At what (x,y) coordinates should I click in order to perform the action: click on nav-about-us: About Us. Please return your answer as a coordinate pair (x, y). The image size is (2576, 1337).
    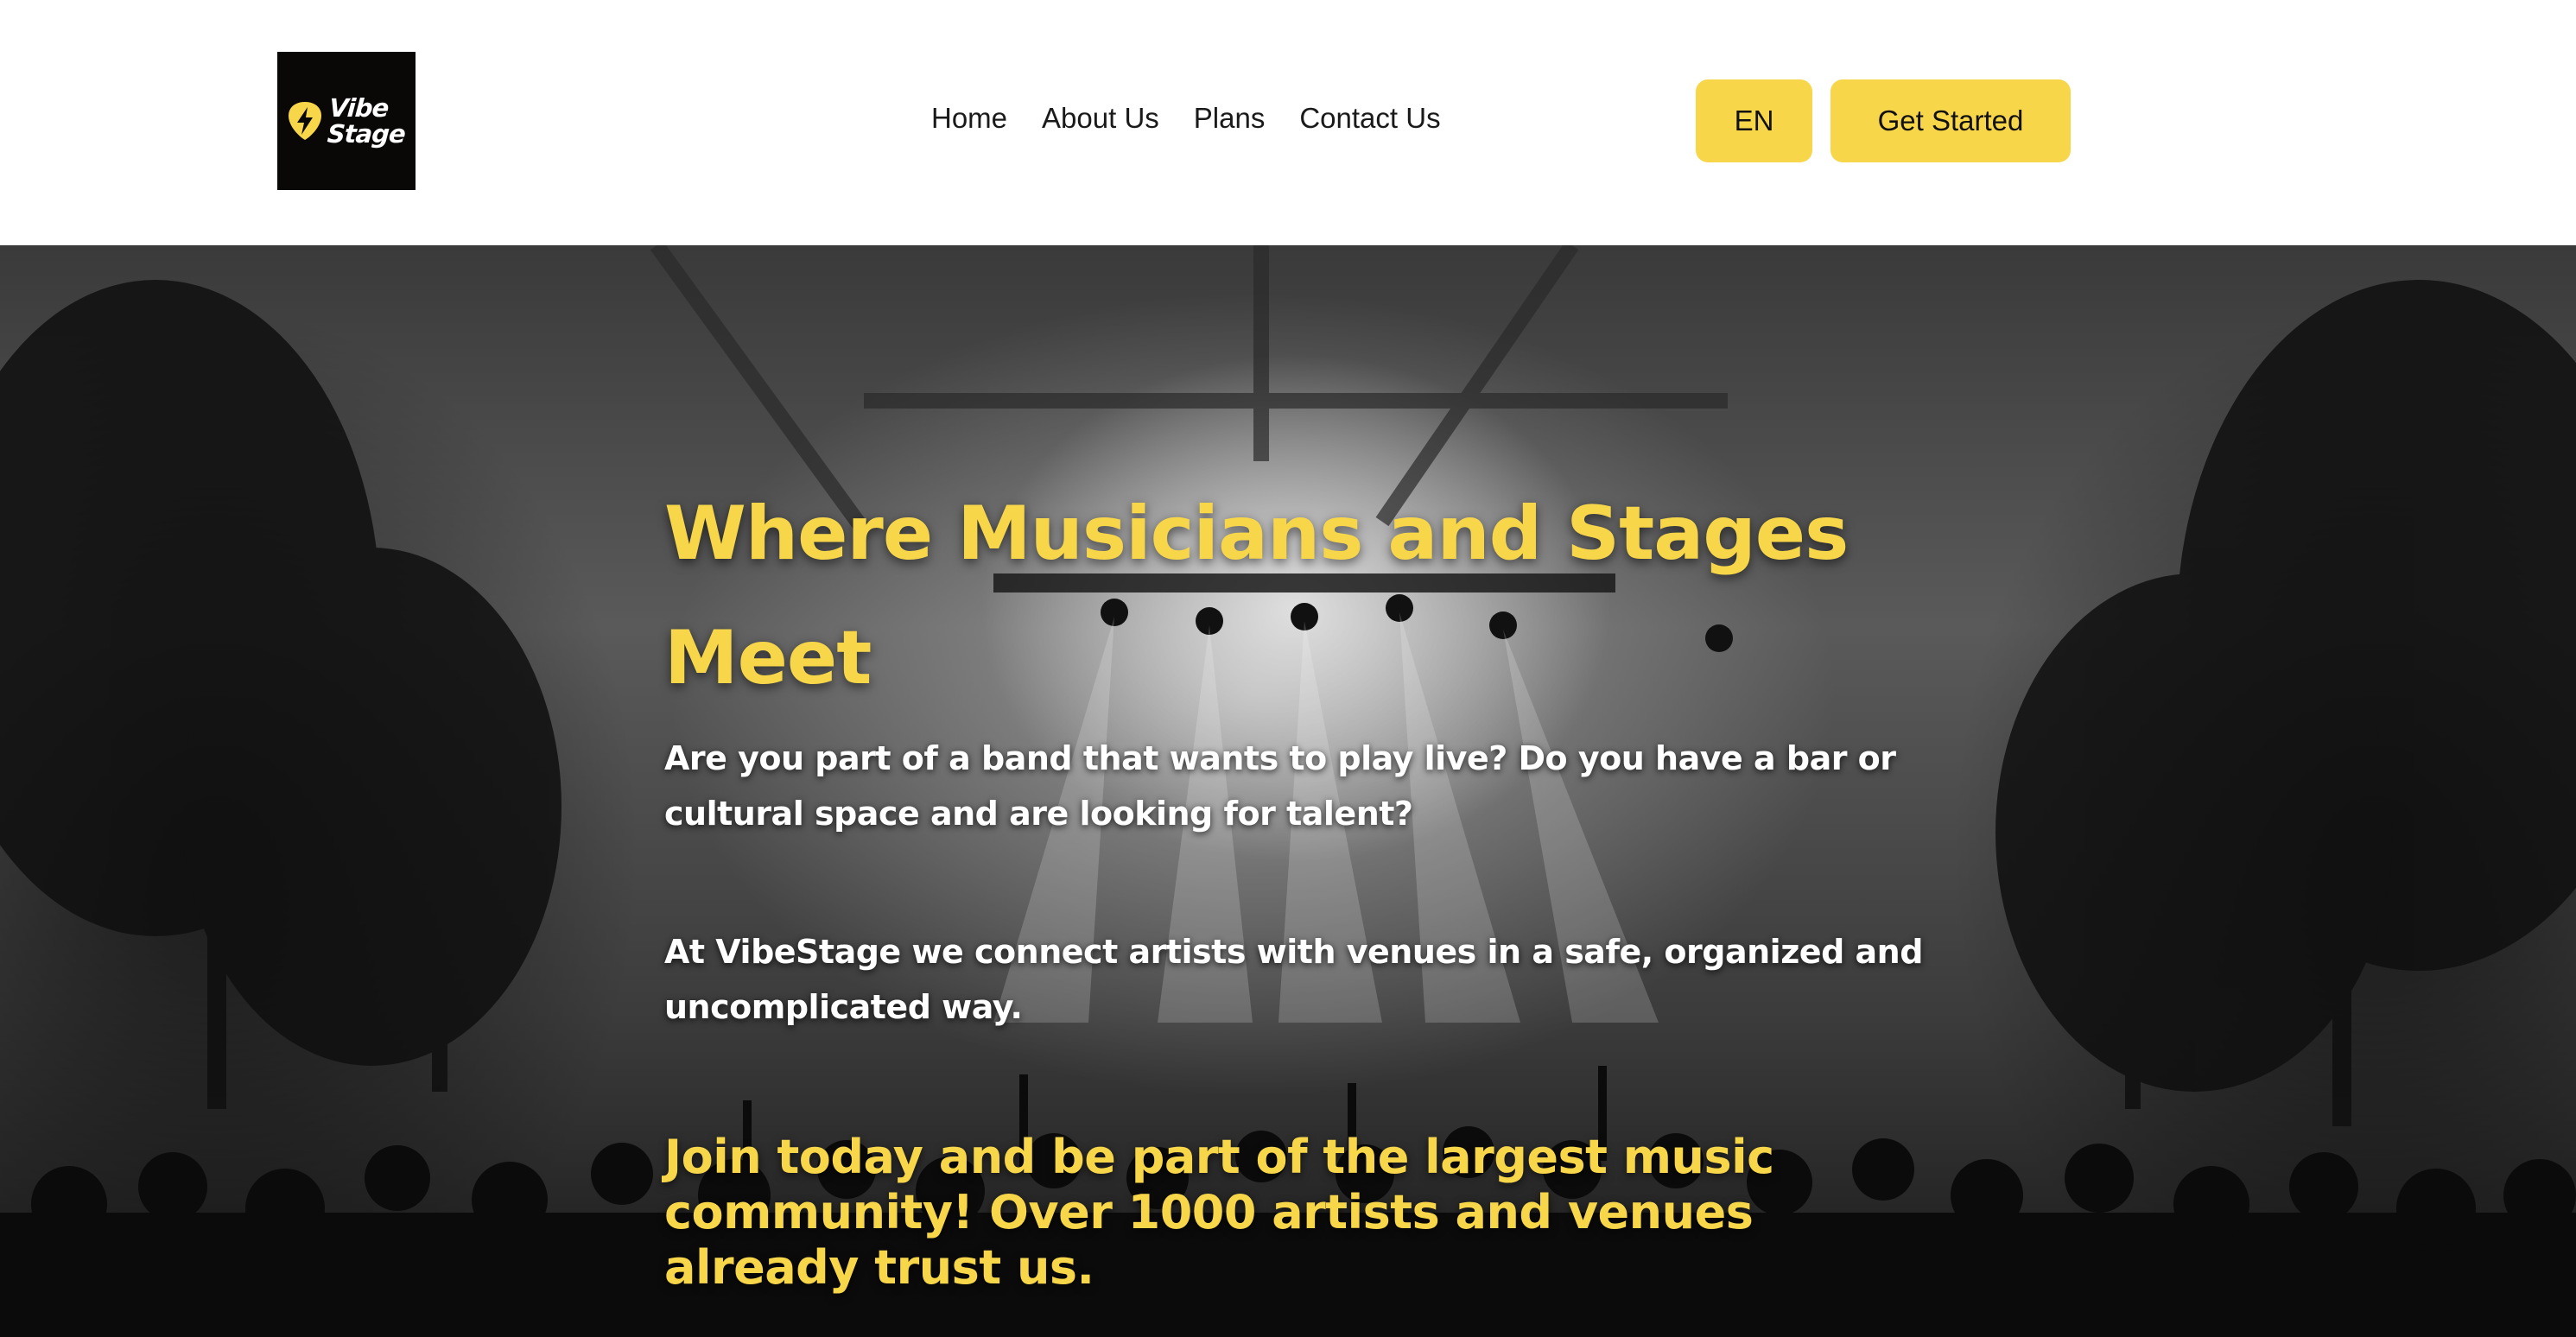
    Looking at the image, I should click on (1100, 118).